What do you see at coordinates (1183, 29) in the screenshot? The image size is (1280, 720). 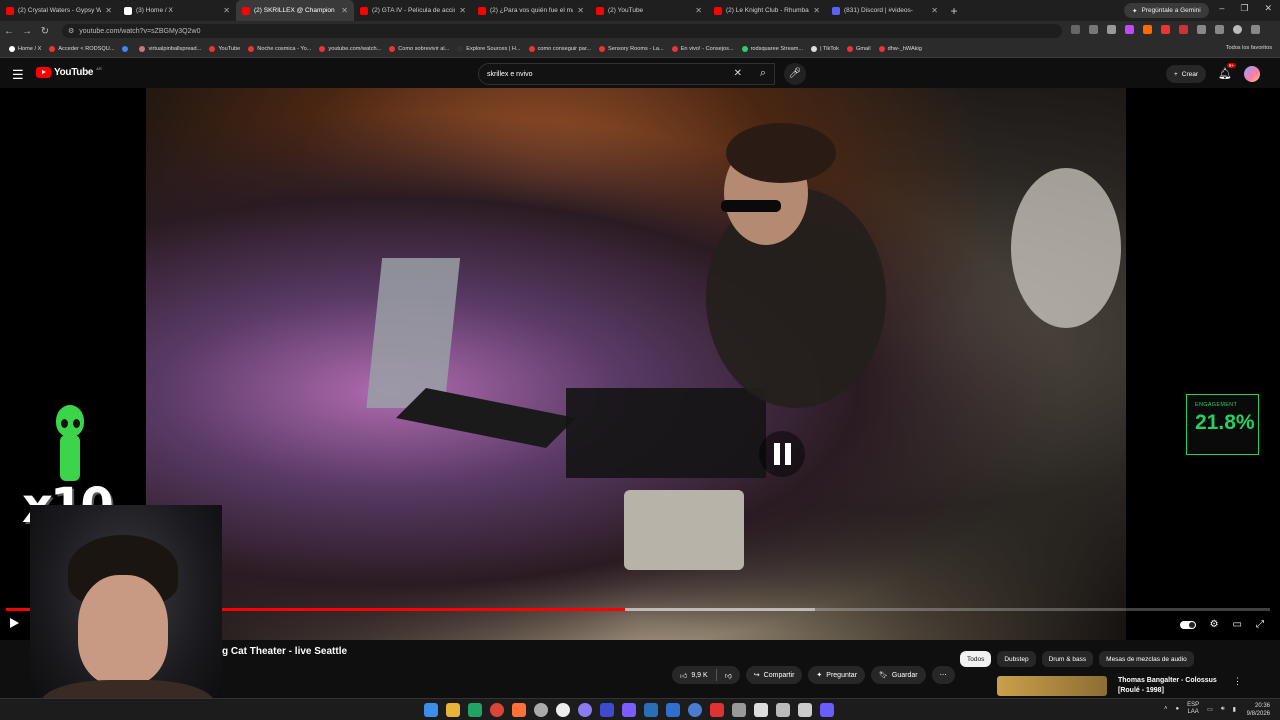 I see `extension-shield-icon` at bounding box center [1183, 29].